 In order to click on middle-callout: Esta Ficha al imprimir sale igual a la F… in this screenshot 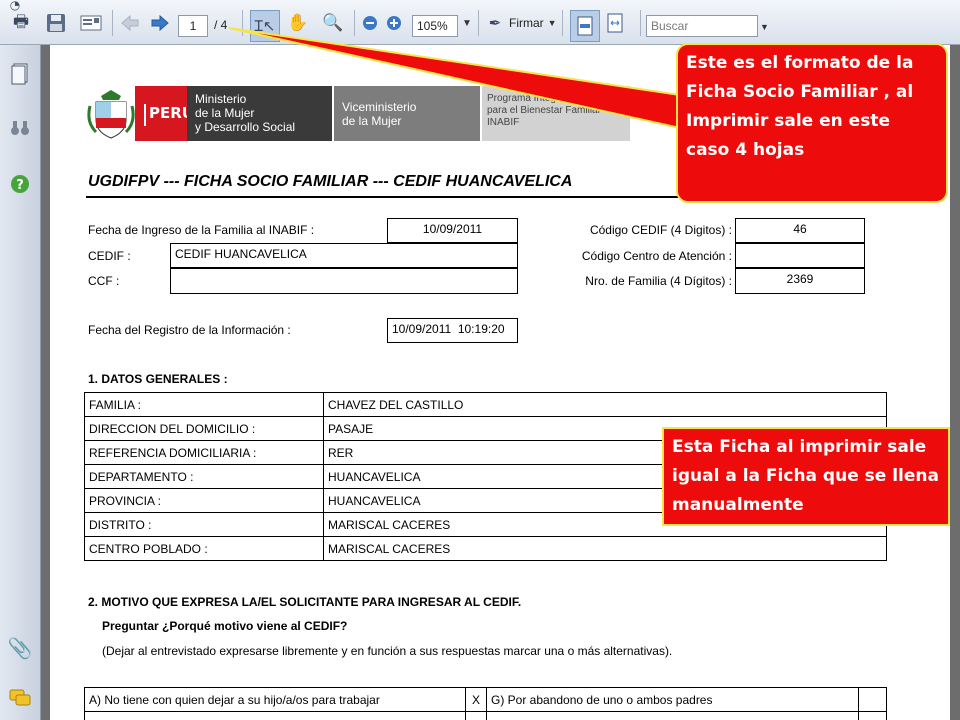, I will do `click(806, 476)`.